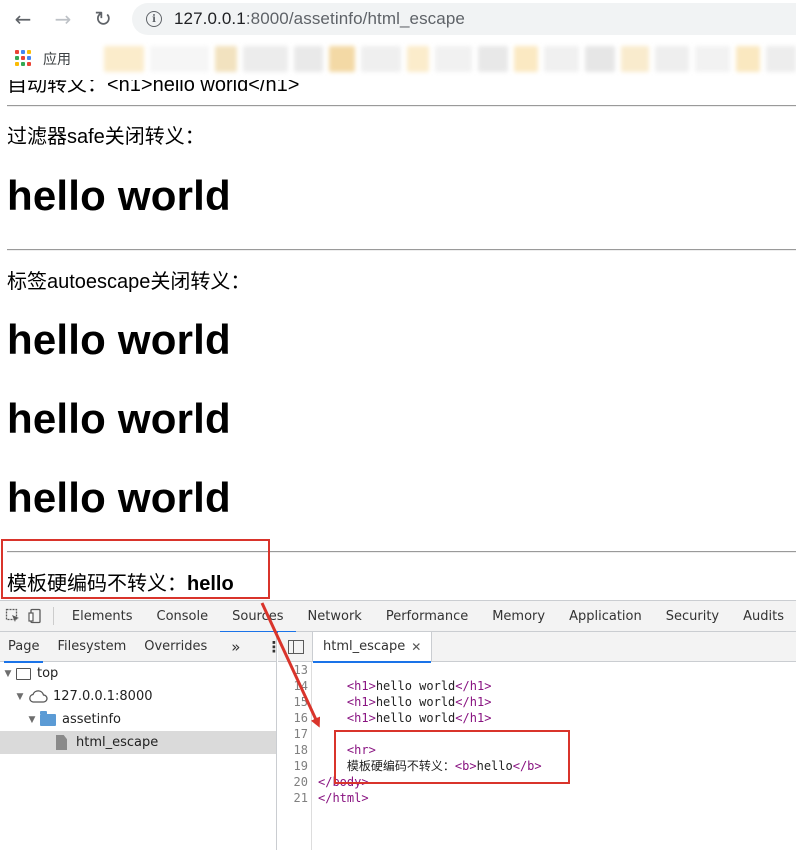  I want to click on tab-console: Console, so click(183, 616).